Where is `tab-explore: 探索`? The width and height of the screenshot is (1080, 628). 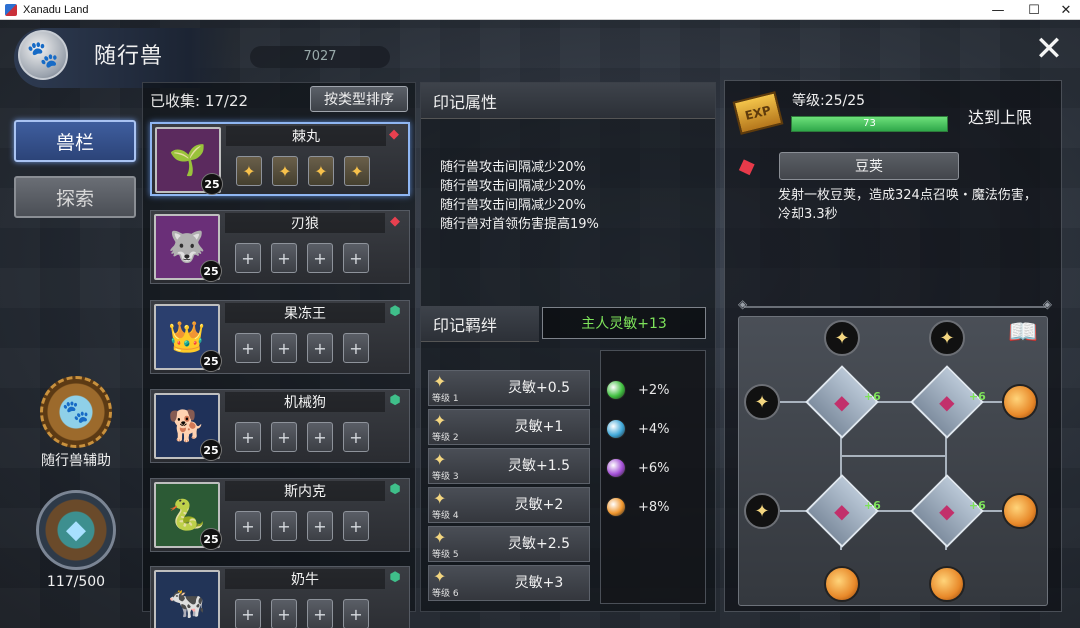
tab-explore: 探索 is located at coordinates (75, 197).